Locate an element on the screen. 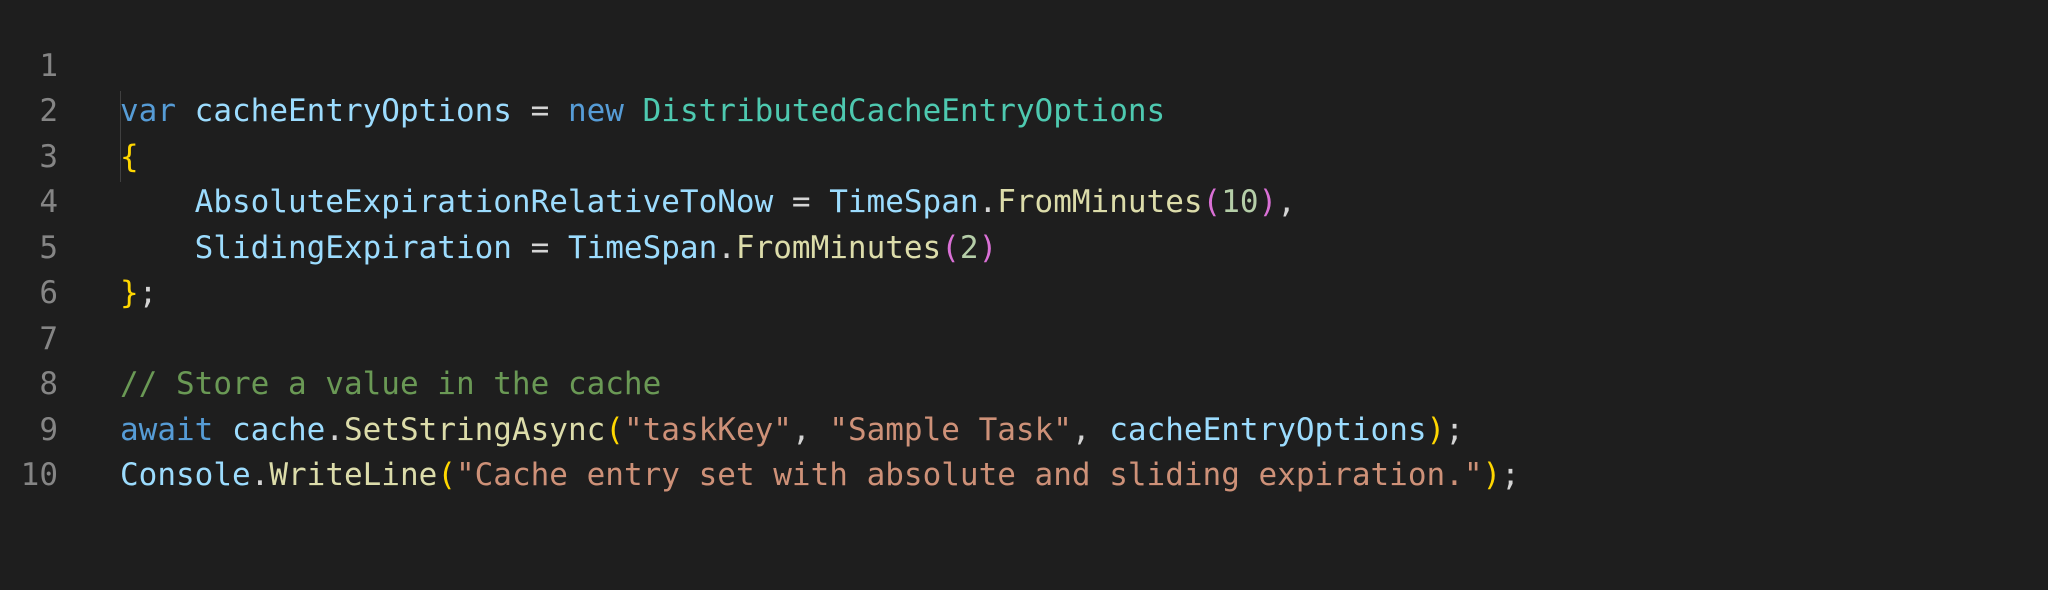 This screenshot has width=2048, height=590. code-line-6: 6 is located at coordinates (1024, 268).